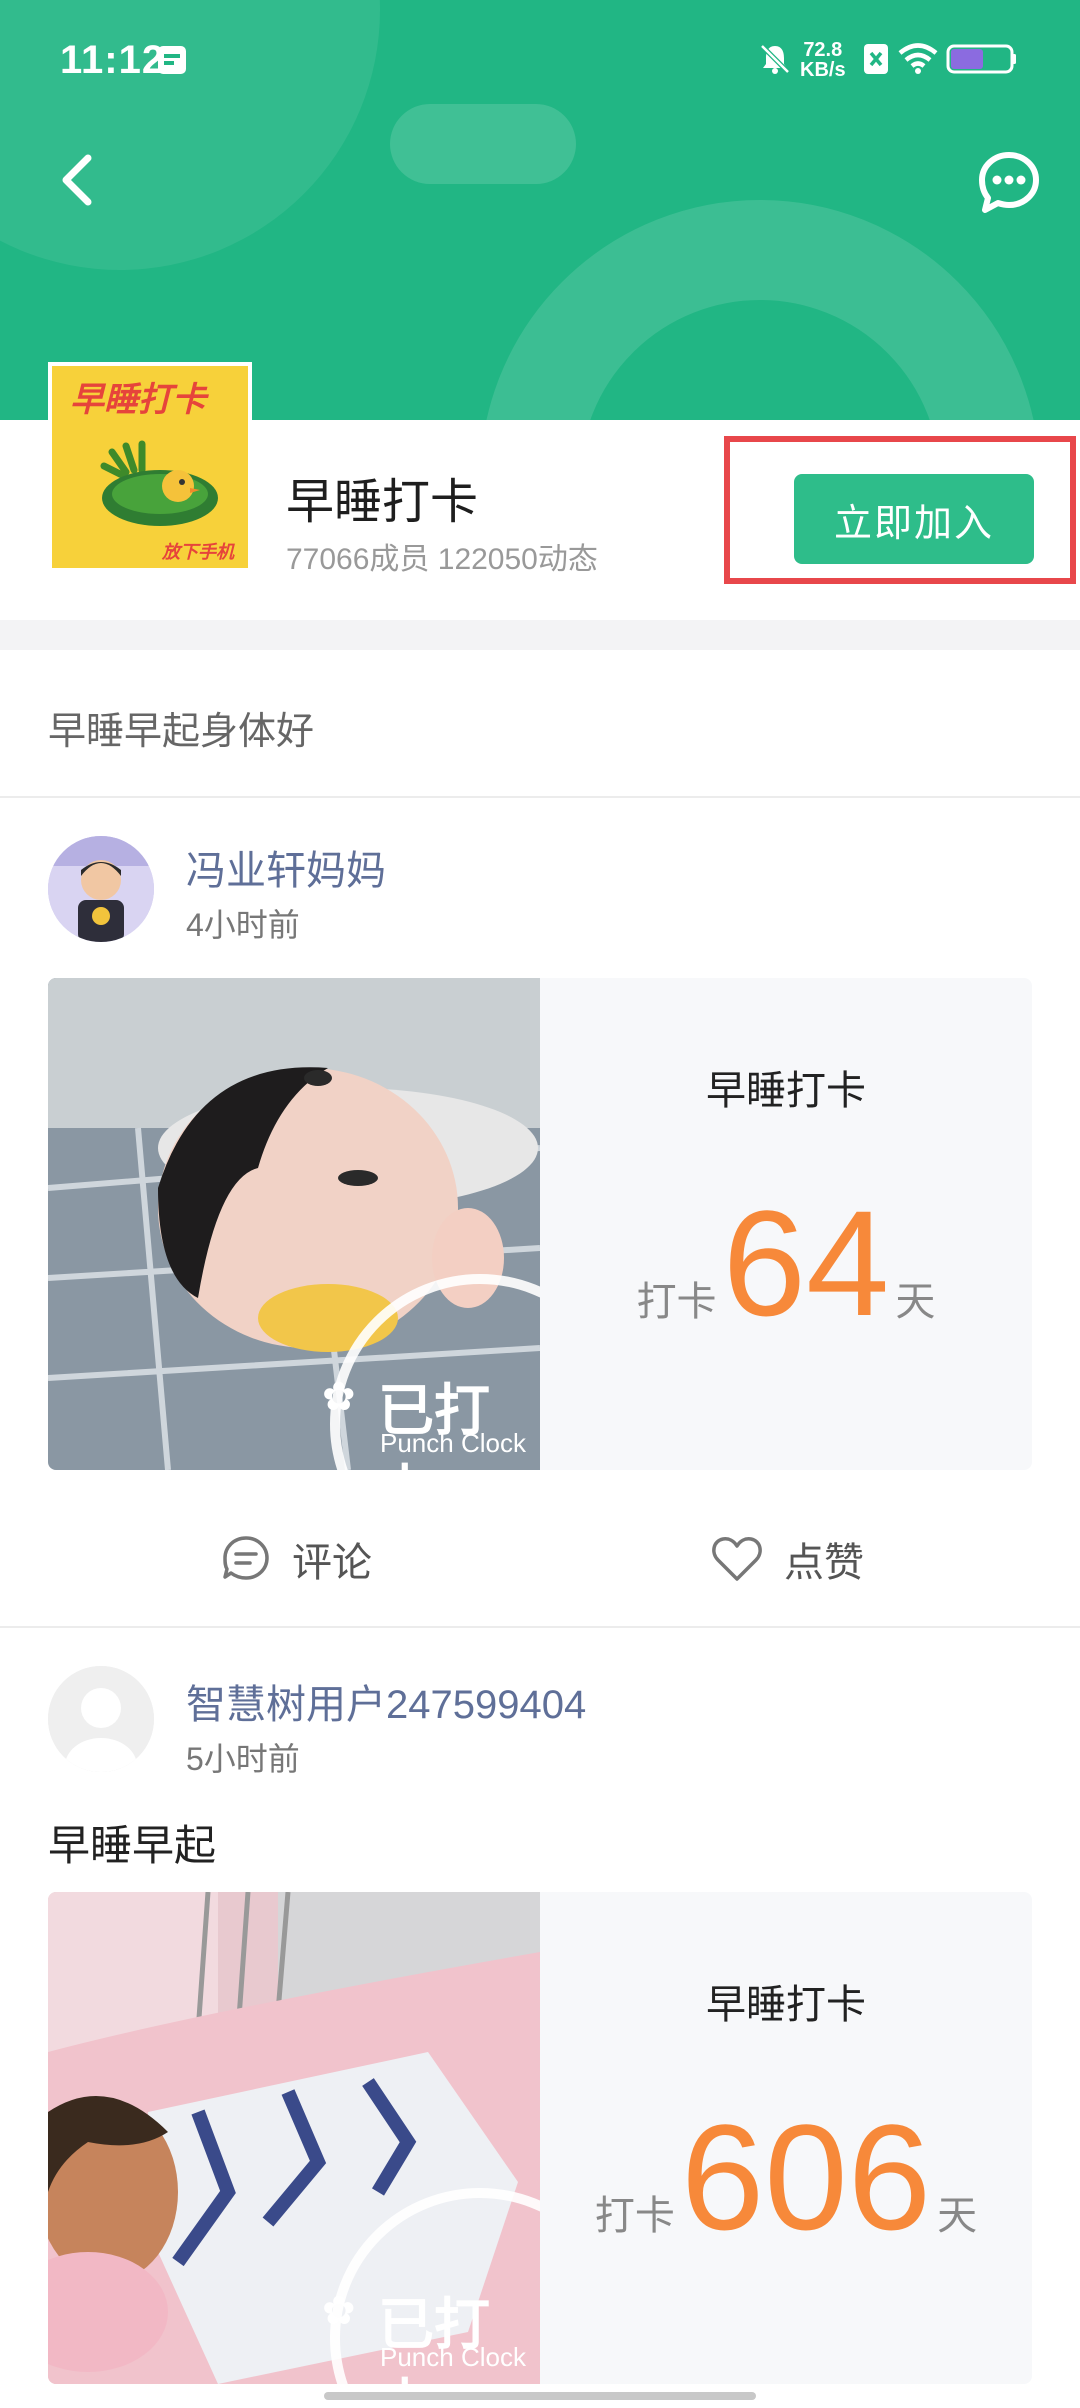  I want to click on group-name: 早睡打卡, so click(382, 502).